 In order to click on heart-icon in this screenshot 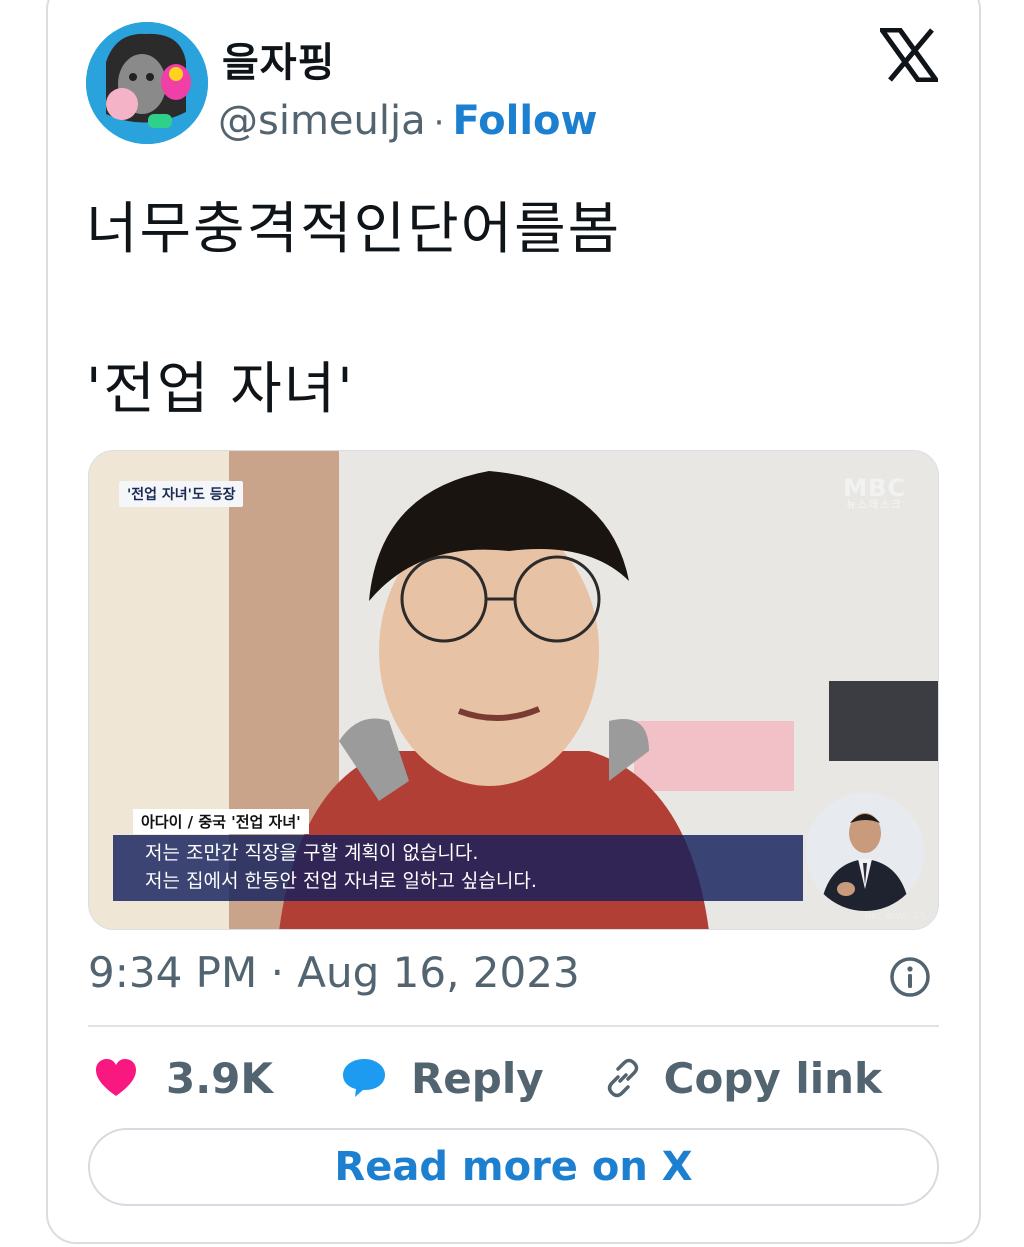, I will do `click(116, 1077)`.